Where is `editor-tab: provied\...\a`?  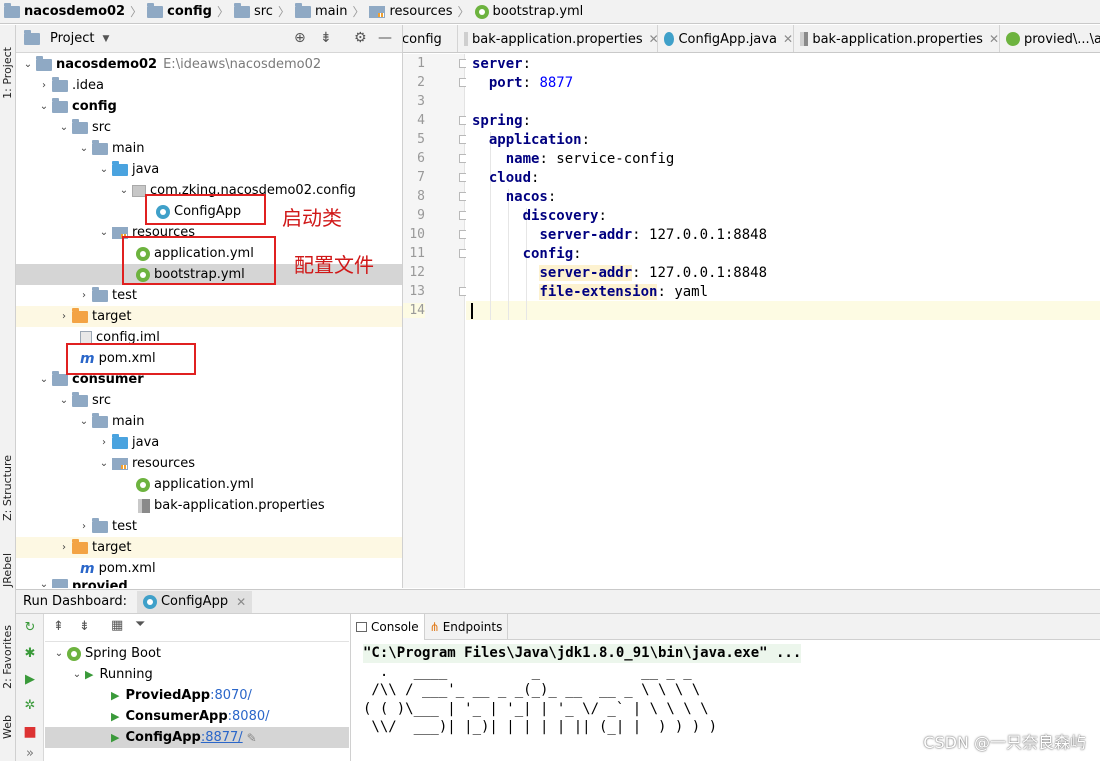
editor-tab: provied\...\a is located at coordinates (1050, 38).